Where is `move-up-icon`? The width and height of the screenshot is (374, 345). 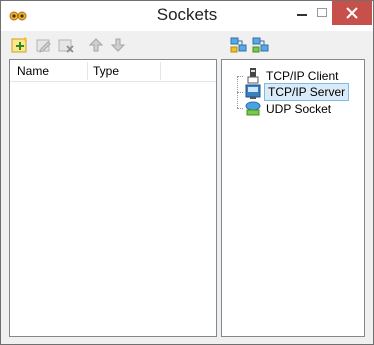 move-up-icon is located at coordinates (96, 45).